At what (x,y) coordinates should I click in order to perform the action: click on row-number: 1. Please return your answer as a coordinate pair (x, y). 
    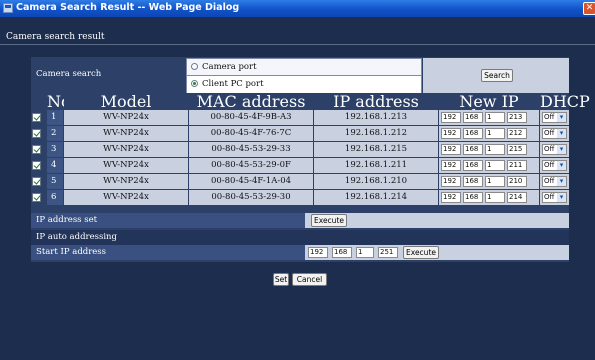
    Looking at the image, I should click on (55, 117).